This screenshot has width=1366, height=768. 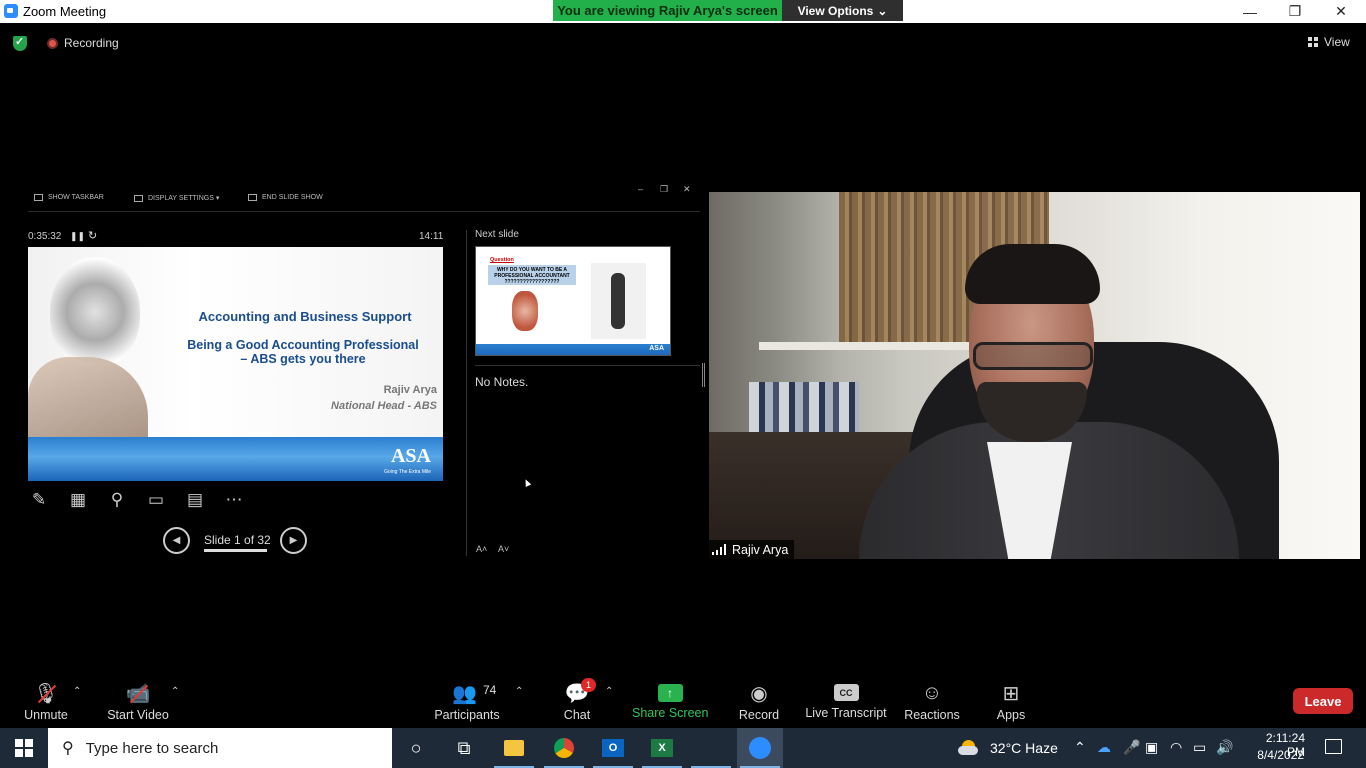 I want to click on decrease-font-icon: A˅, so click(x=503, y=549).